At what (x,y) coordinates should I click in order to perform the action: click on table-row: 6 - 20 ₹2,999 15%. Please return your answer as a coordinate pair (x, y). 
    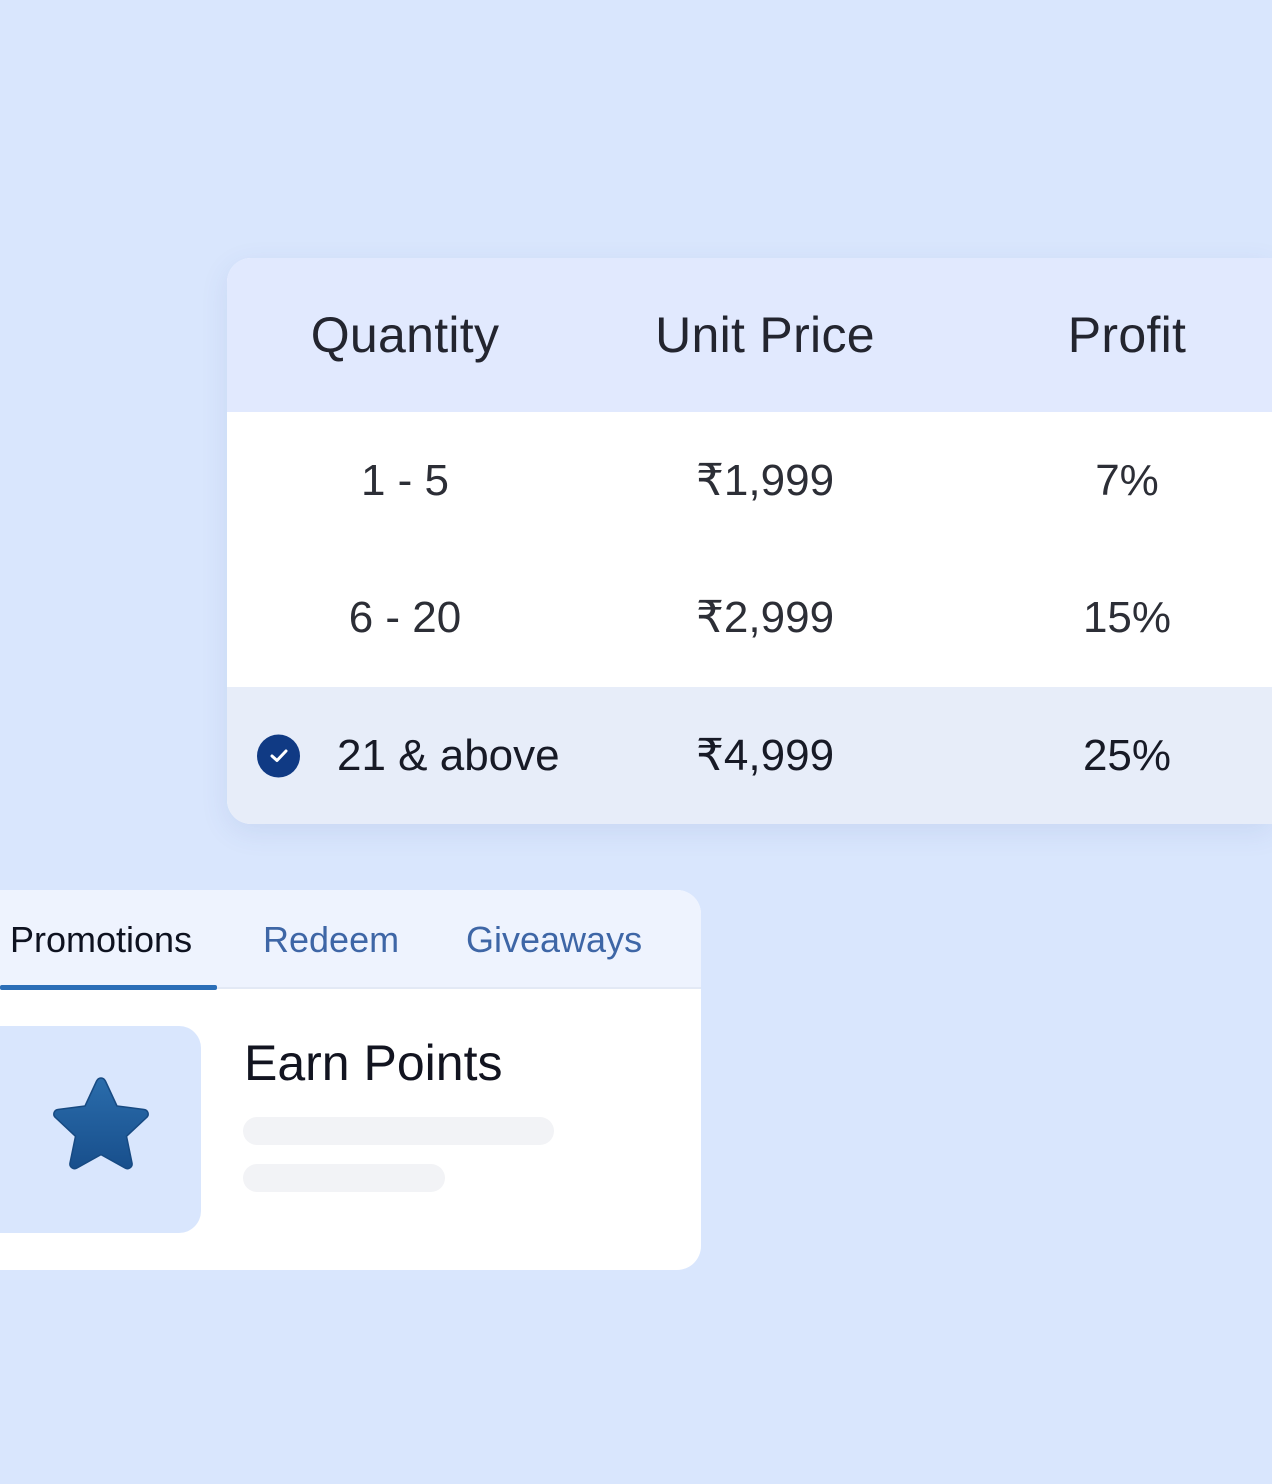
    Looking at the image, I should click on (749, 617).